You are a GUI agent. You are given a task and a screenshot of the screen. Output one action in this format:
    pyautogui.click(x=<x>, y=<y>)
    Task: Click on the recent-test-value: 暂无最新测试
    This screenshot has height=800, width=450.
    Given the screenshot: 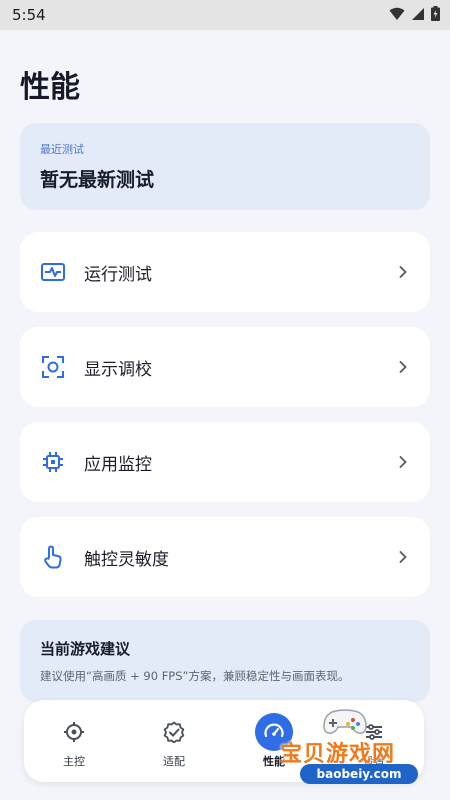 What is the action you would take?
    pyautogui.click(x=97, y=180)
    